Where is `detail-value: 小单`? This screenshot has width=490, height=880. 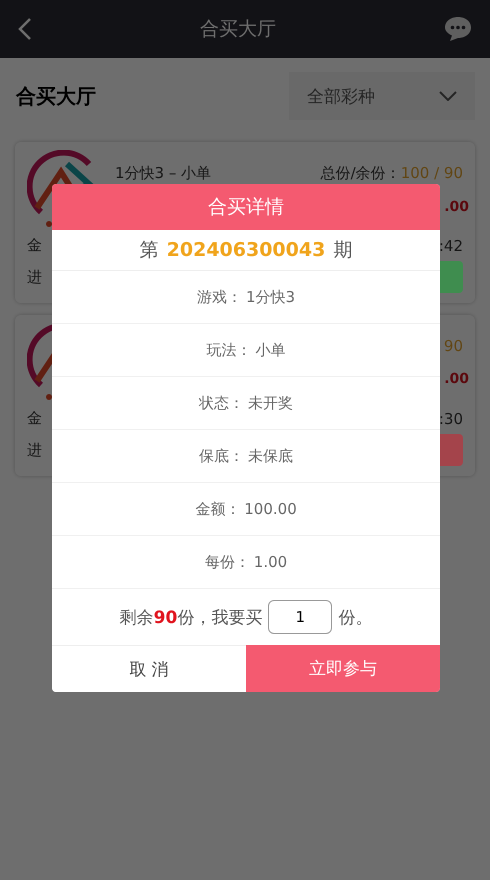 detail-value: 小单 is located at coordinates (271, 350).